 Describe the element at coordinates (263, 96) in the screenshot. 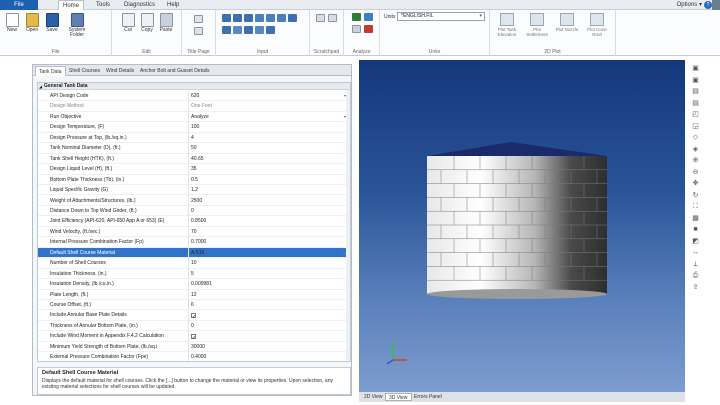

I see `property-value: 620` at that location.